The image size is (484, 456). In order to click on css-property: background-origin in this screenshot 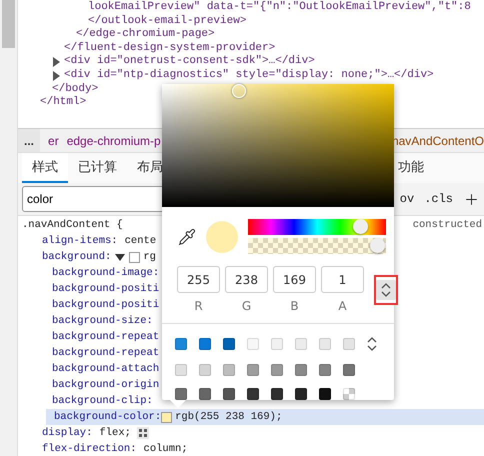, I will do `click(106, 385)`.